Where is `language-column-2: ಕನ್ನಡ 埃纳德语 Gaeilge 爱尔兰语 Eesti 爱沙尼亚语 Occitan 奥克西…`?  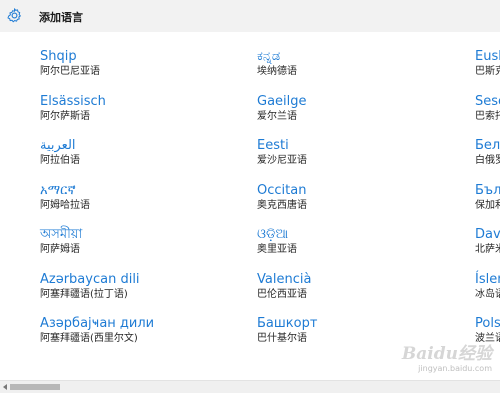 language-column-2: ಕನ್ನಡ 埃纳德语 Gaeilge 爱尔兰语 Eesti 爱沙尼亚语 Occitan 奥克西… is located at coordinates (287, 204).